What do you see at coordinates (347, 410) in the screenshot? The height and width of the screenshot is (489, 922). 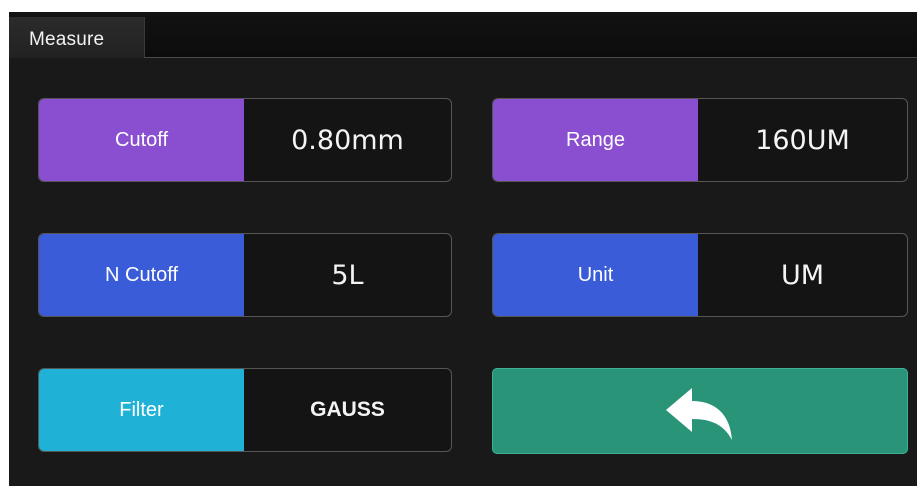 I see `filter-value: GAUSS` at bounding box center [347, 410].